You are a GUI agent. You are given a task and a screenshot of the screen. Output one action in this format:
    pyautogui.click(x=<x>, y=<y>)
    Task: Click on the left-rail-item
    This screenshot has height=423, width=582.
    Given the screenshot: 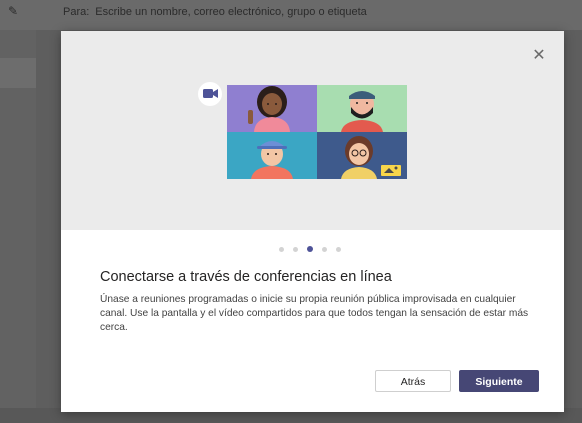 What is the action you would take?
    pyautogui.click(x=18, y=73)
    